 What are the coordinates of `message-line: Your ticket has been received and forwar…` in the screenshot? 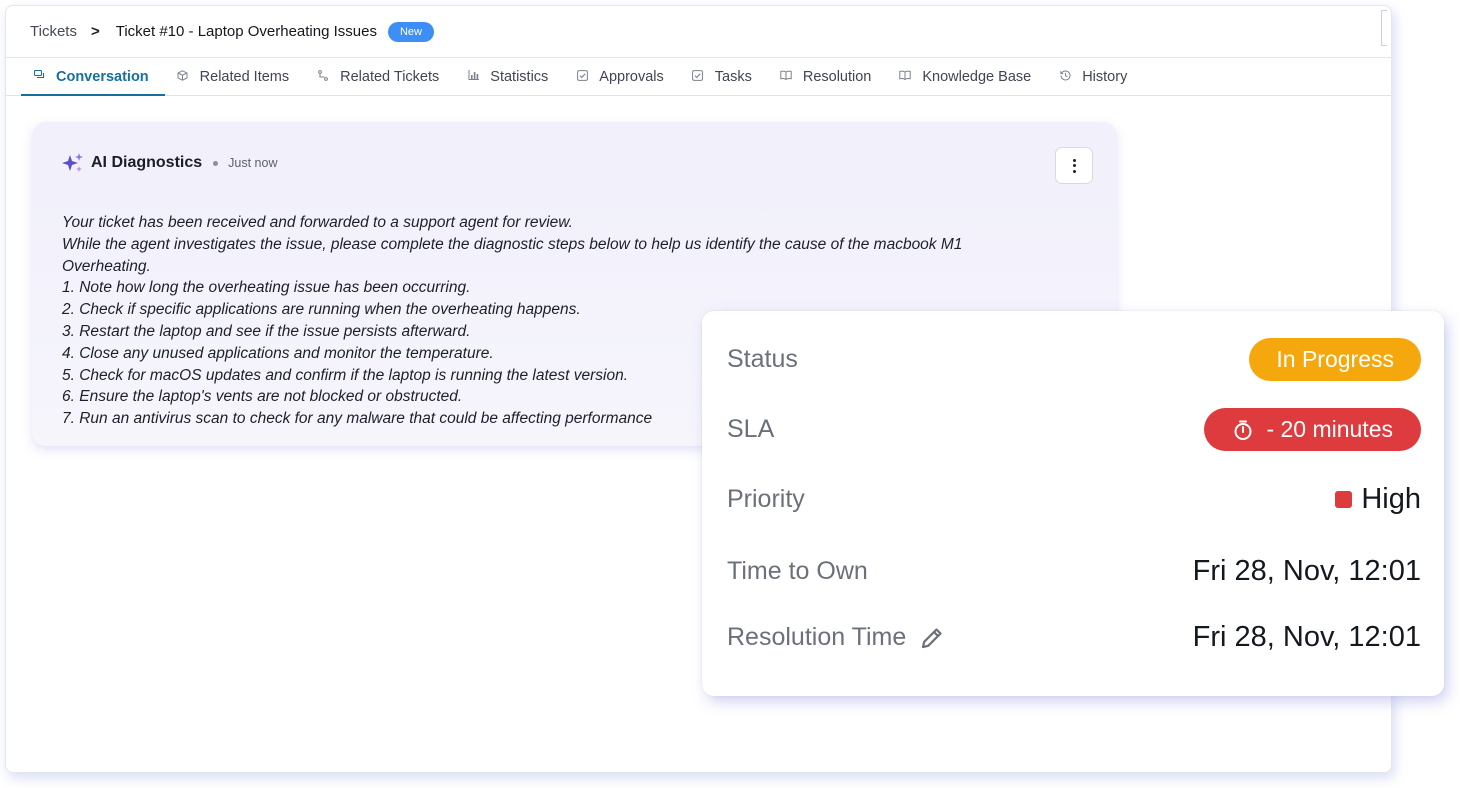 It's located at (317, 222).